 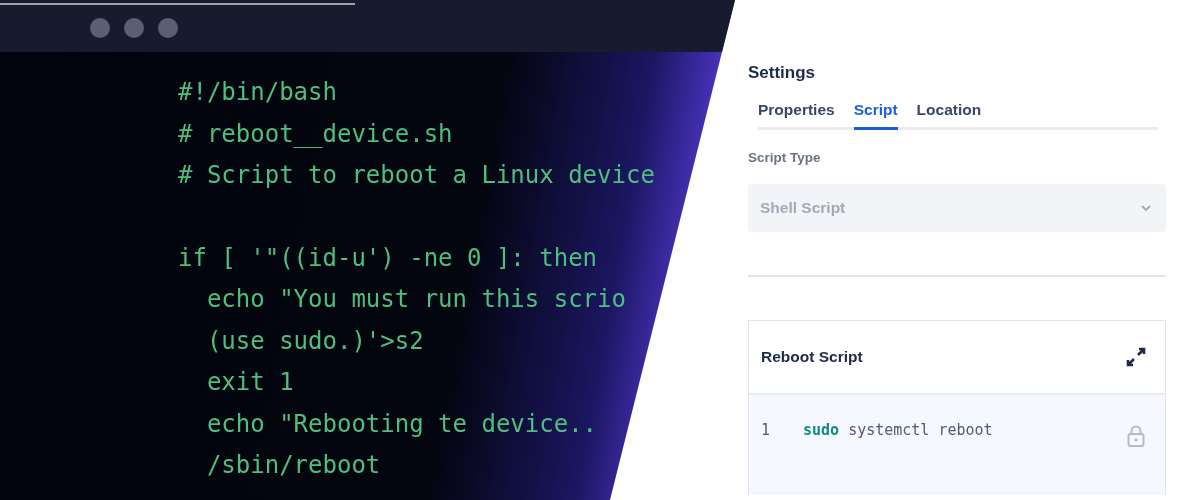 I want to click on field-label: Script Type, so click(x=785, y=157).